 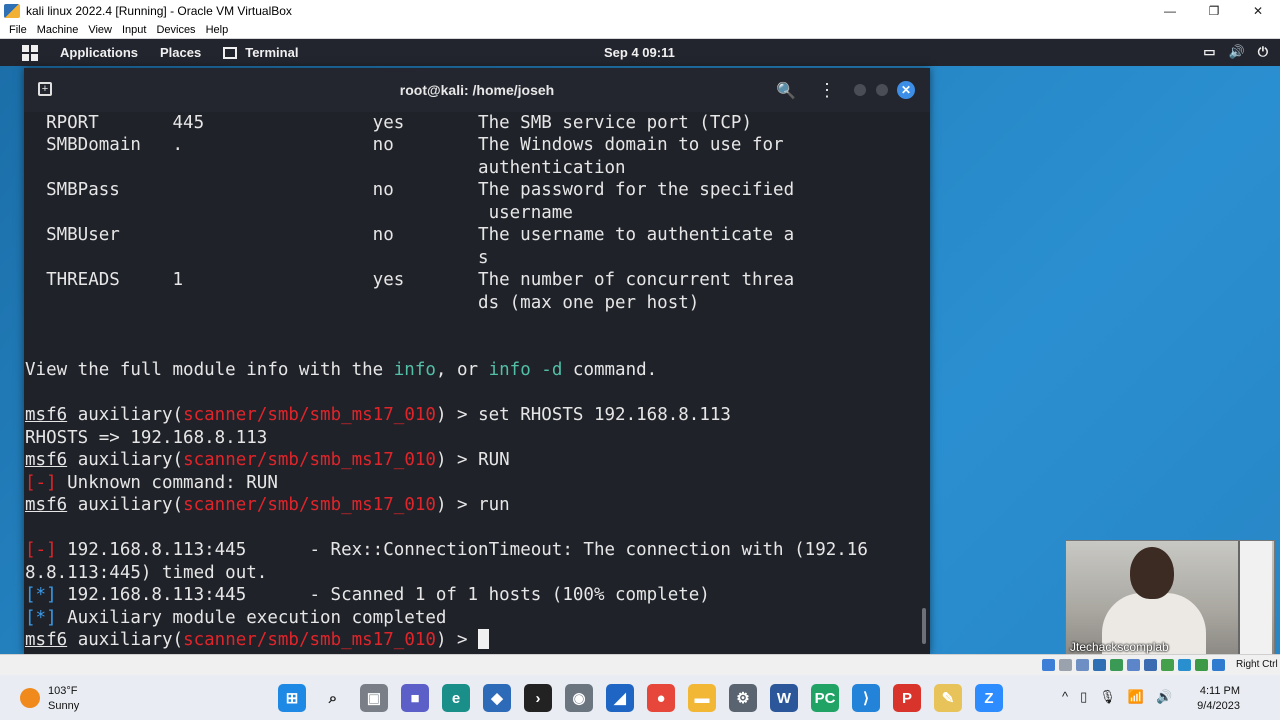 I want to click on pdf-icon: P, so click(x=907, y=698).